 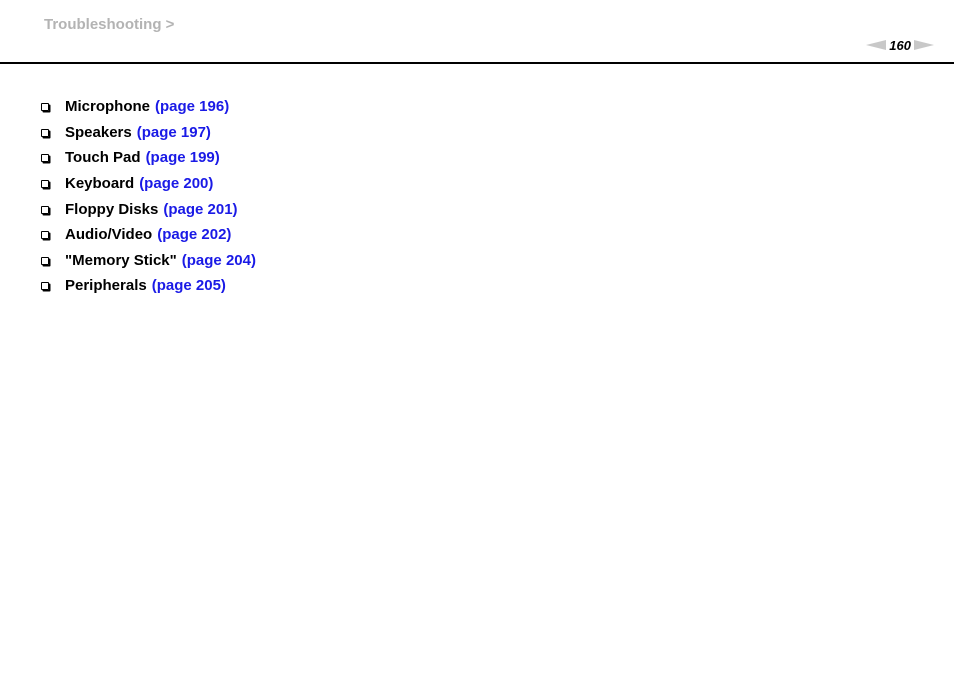 I want to click on previous-page-icon, so click(x=876, y=45).